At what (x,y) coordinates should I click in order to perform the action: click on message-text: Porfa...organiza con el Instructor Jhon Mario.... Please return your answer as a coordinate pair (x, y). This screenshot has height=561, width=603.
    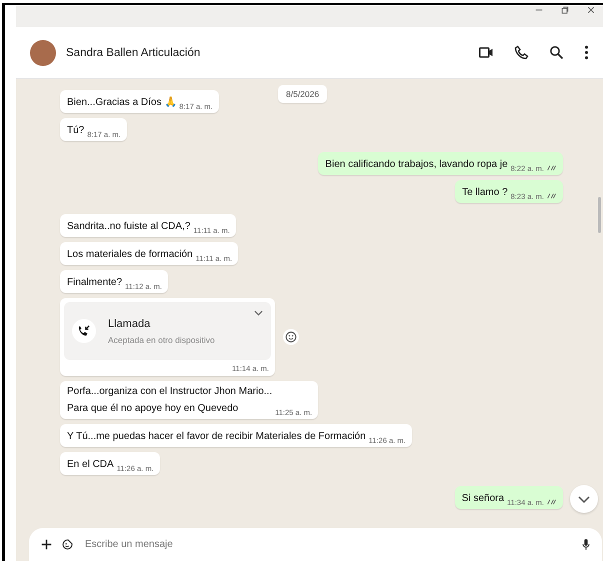
    Looking at the image, I should click on (169, 392).